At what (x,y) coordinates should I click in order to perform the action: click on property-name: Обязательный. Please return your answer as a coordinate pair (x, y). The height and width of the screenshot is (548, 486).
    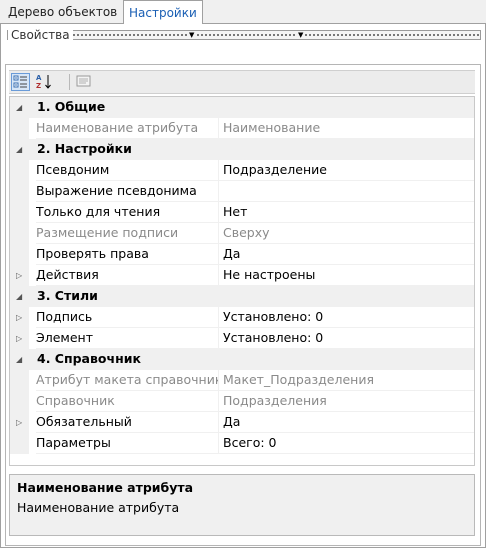
    Looking at the image, I should click on (127, 422).